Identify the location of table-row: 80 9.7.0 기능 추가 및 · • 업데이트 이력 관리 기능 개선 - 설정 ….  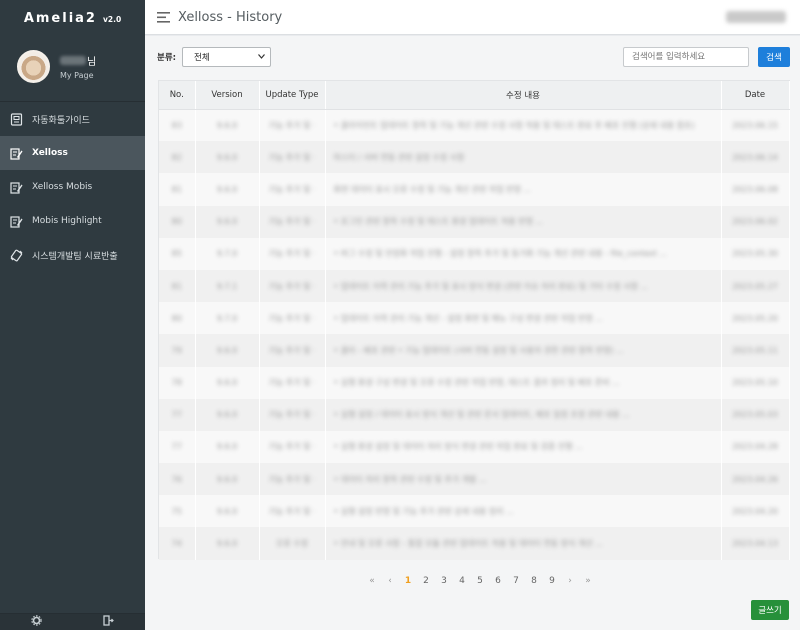
(474, 318).